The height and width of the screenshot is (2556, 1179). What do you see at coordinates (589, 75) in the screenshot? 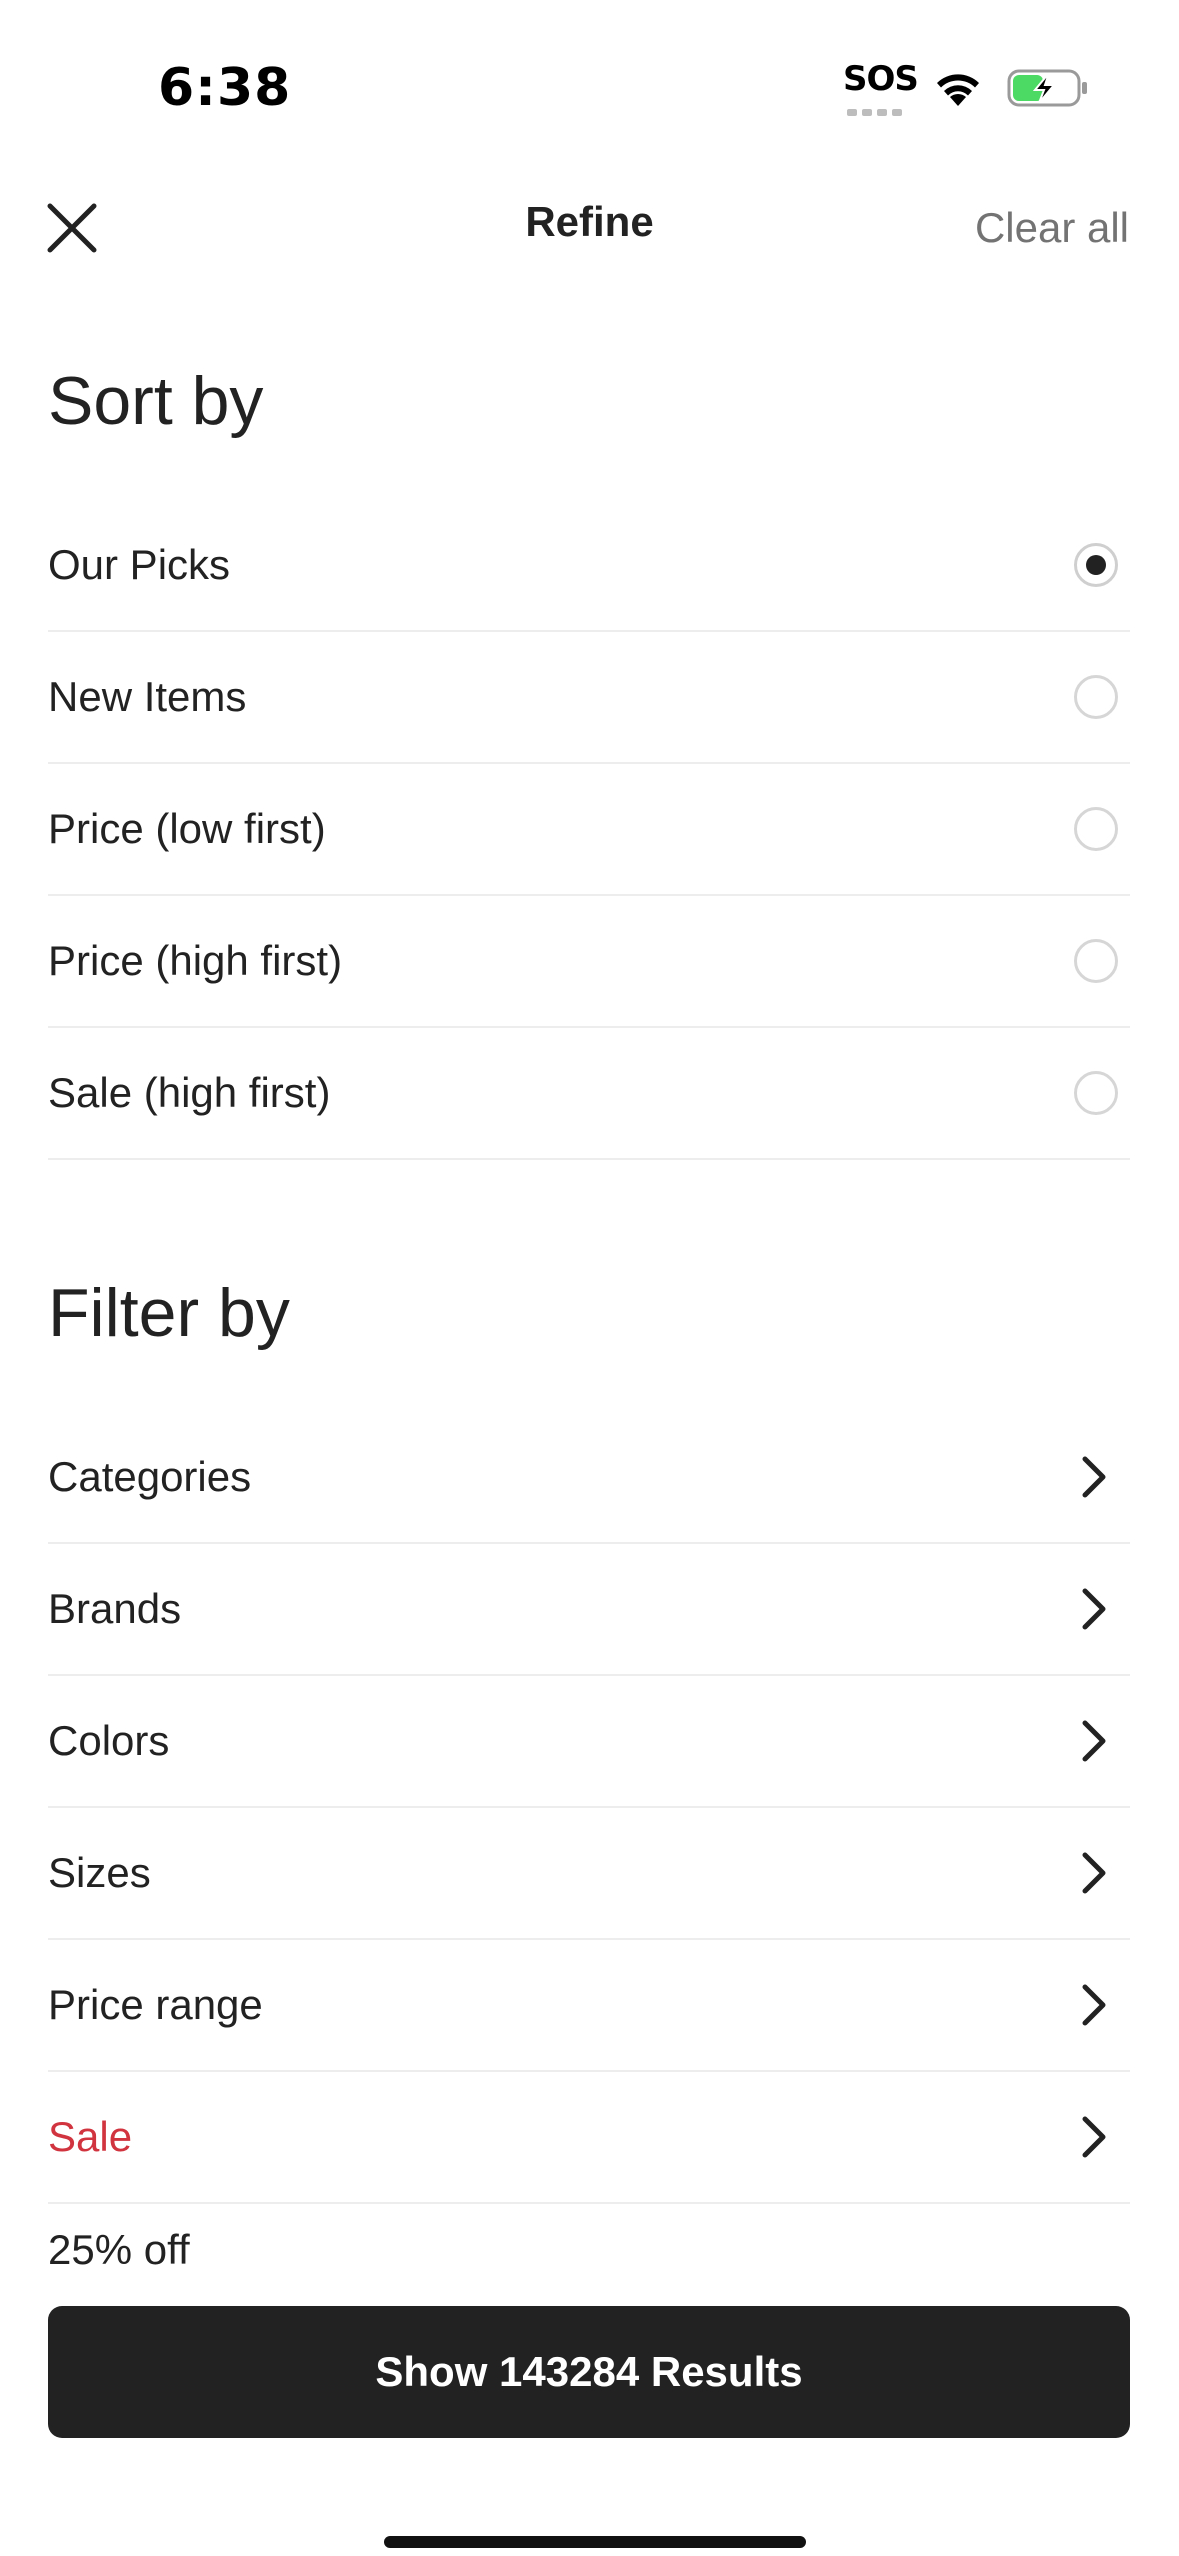
I see `status-bar: 6:38 SOS` at bounding box center [589, 75].